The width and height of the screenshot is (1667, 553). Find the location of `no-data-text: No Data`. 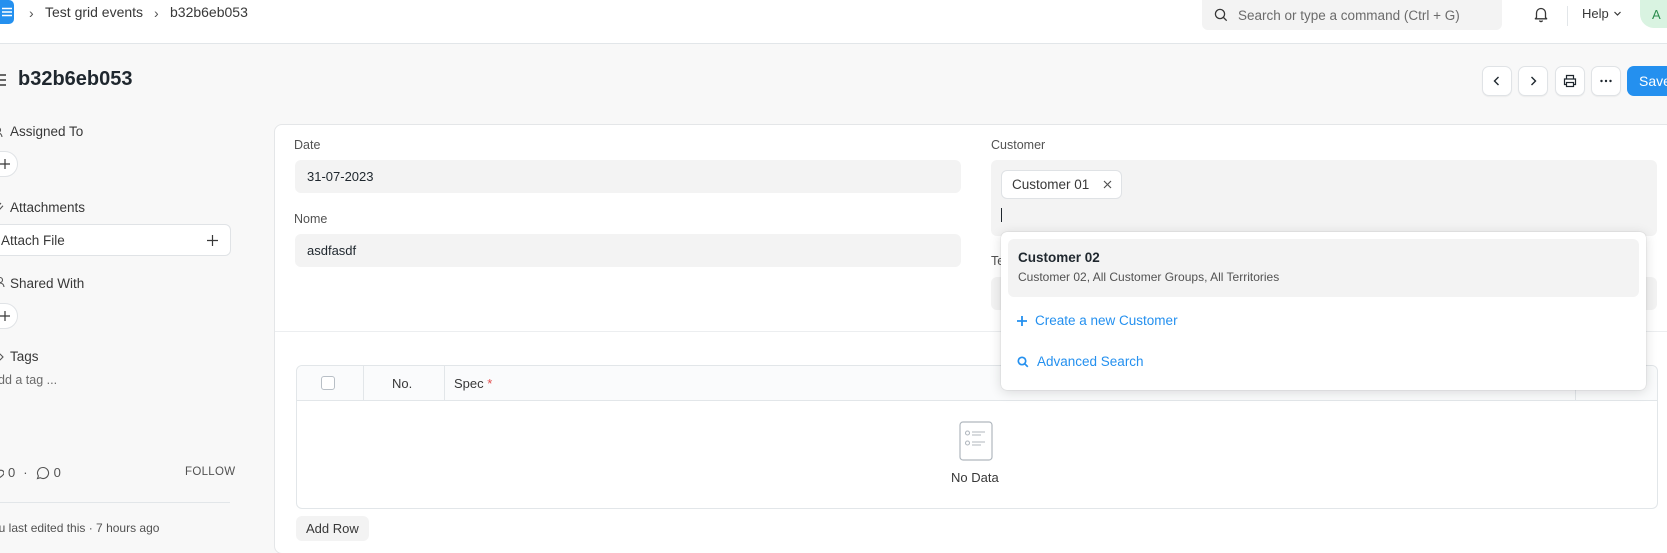

no-data-text: No Data is located at coordinates (975, 477).